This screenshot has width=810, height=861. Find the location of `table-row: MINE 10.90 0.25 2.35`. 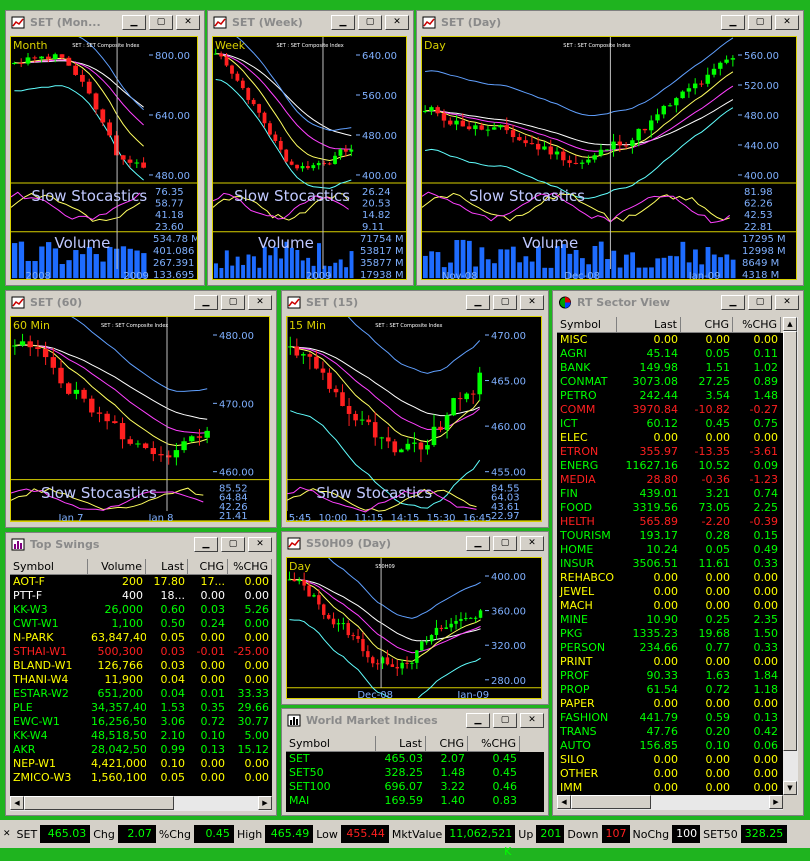

table-row: MINE 10.90 0.25 2.35 is located at coordinates (670, 620).